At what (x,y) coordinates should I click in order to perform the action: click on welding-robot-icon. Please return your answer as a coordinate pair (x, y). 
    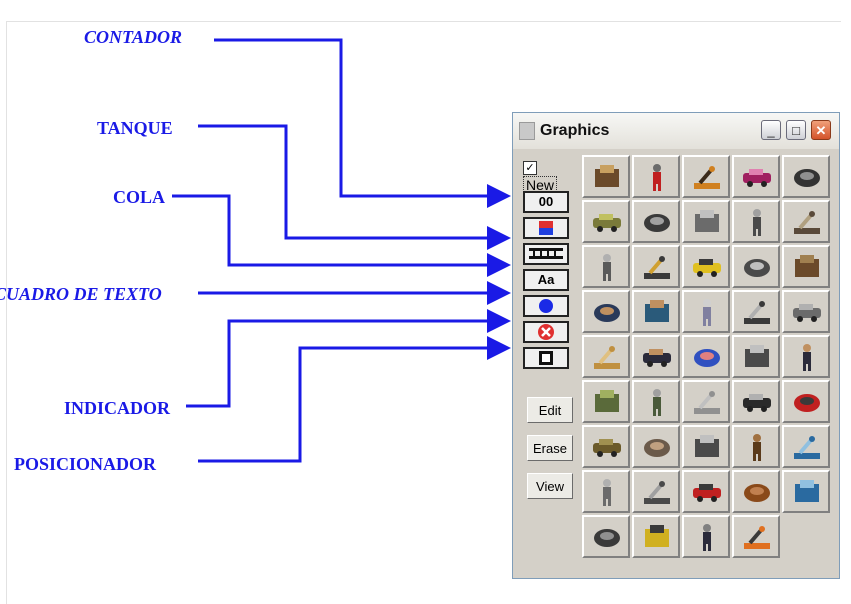
    Looking at the image, I should click on (657, 267).